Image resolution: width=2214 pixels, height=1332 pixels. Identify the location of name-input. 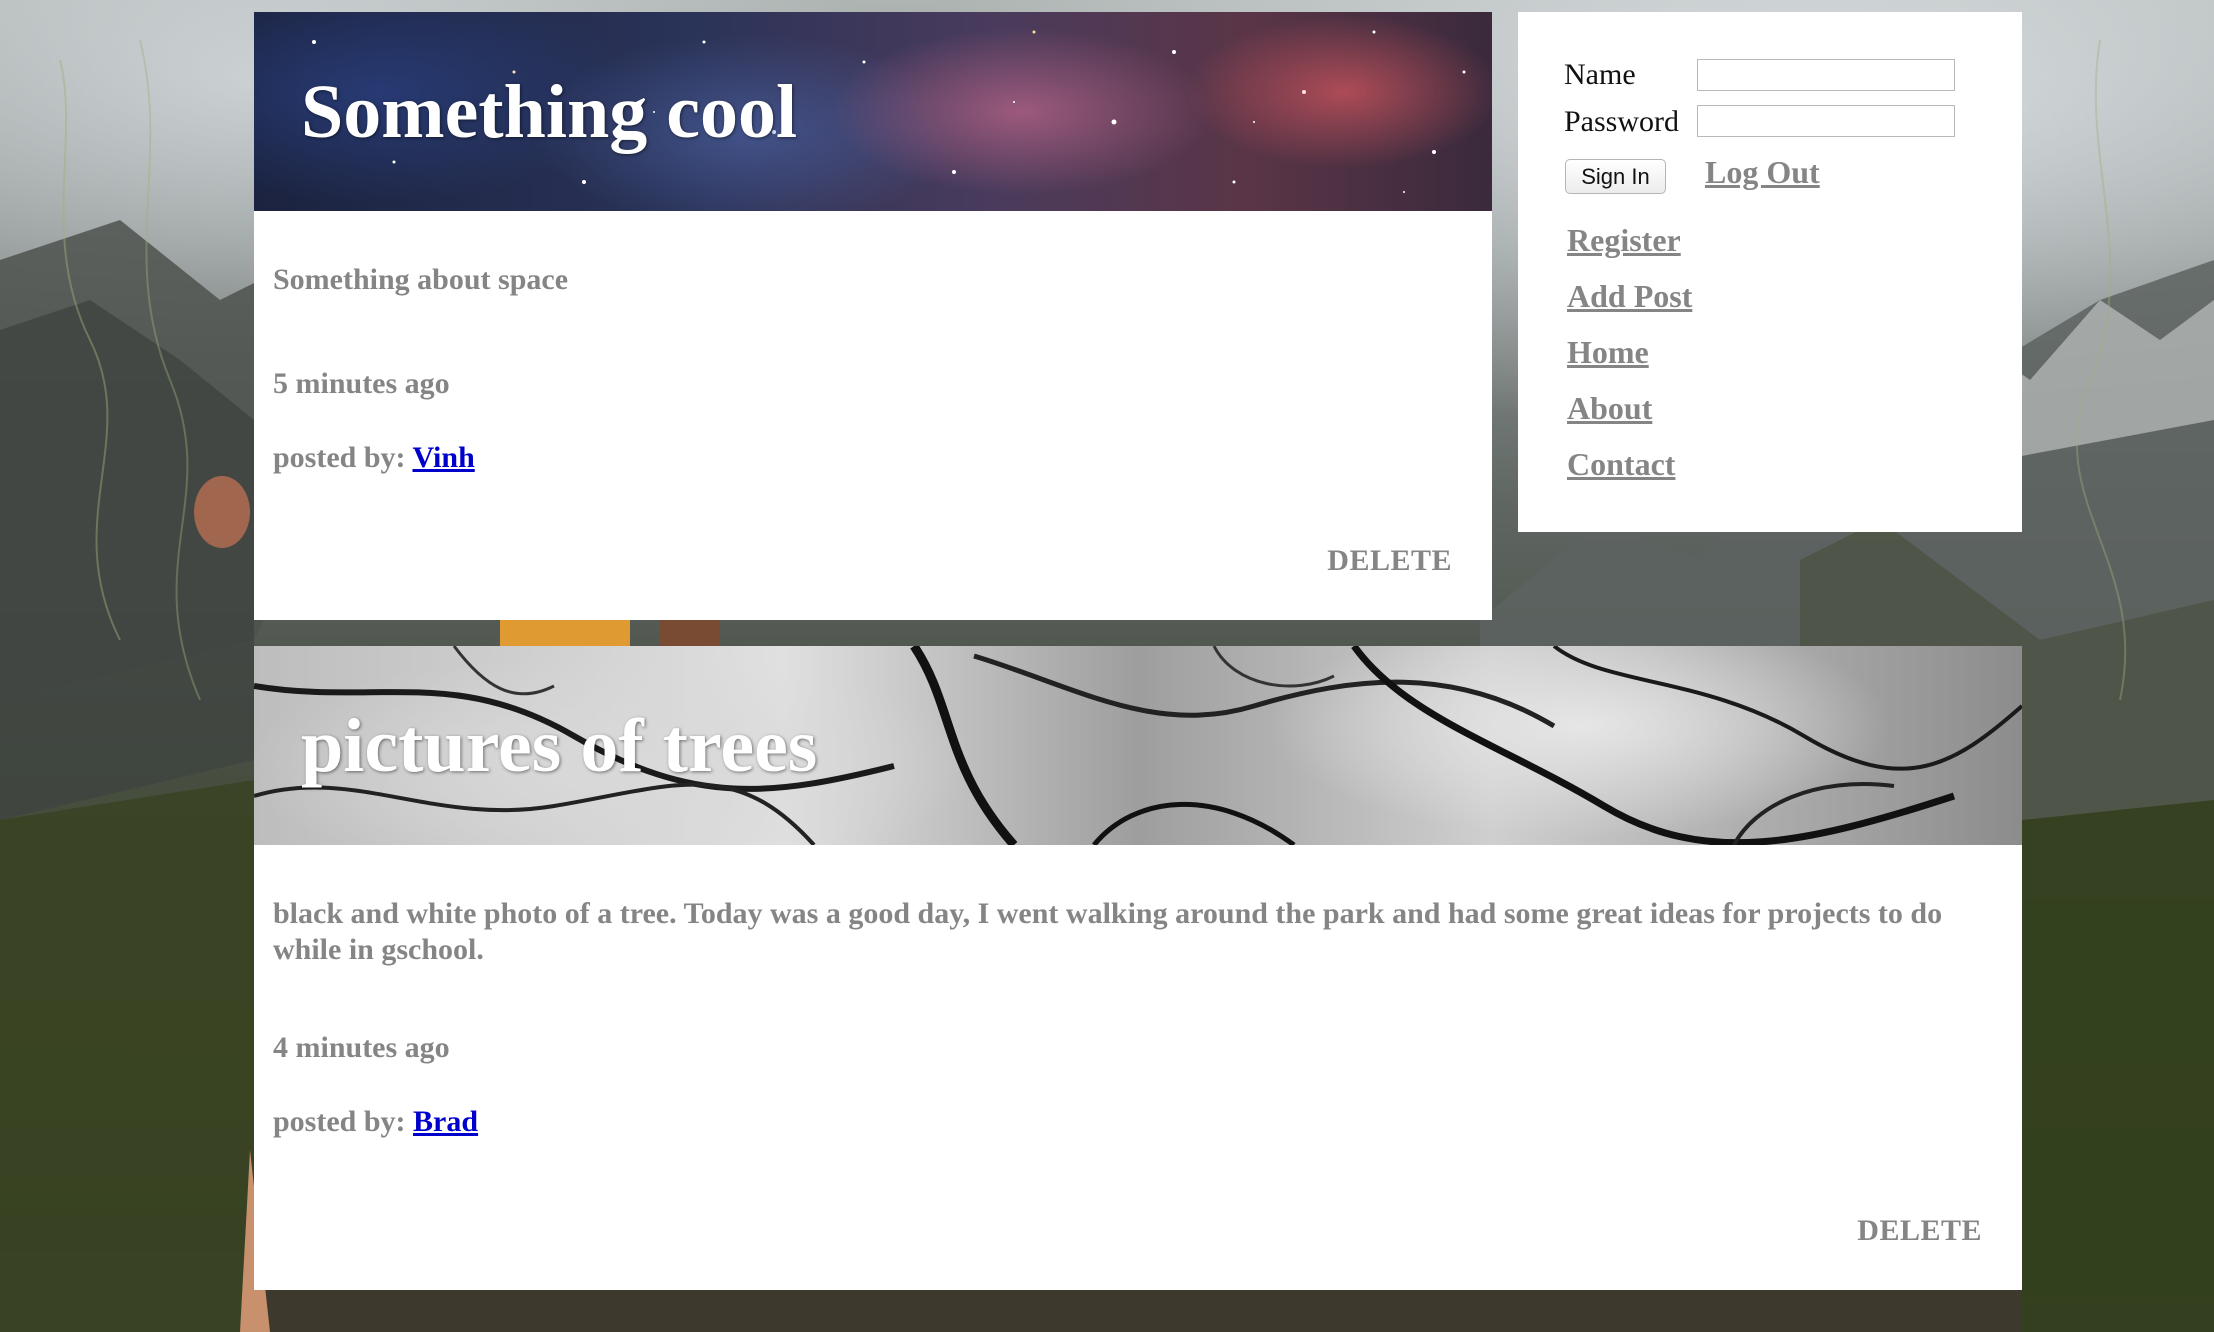
(1826, 75).